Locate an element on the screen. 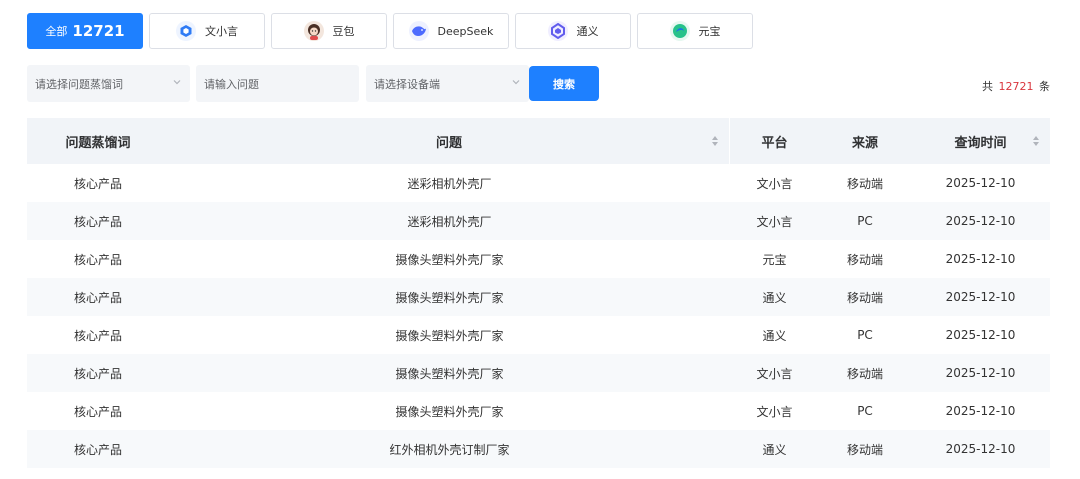 The image size is (1080, 479). tab-deepseek: DeepSeek is located at coordinates (451, 31).